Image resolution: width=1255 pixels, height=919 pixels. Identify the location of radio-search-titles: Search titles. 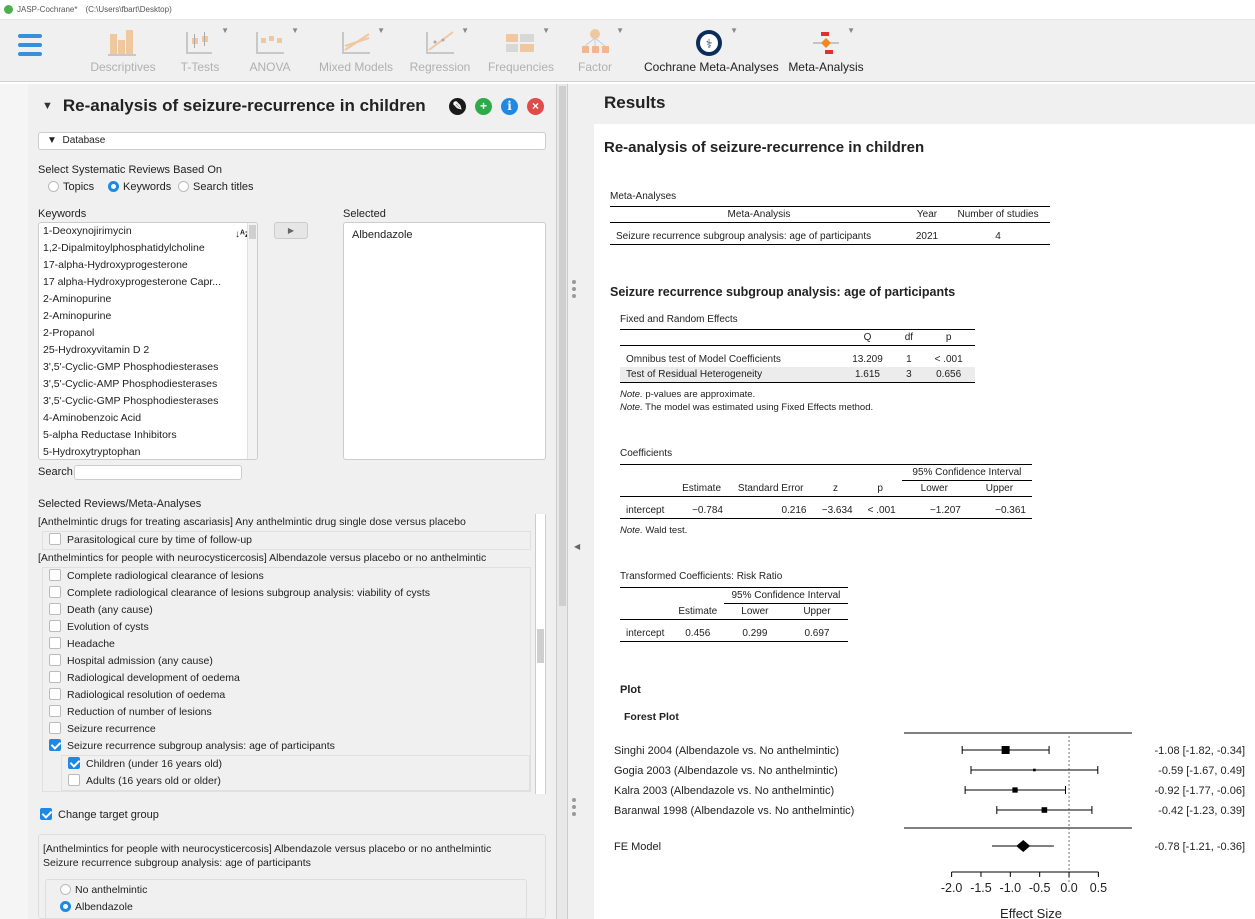
(216, 187).